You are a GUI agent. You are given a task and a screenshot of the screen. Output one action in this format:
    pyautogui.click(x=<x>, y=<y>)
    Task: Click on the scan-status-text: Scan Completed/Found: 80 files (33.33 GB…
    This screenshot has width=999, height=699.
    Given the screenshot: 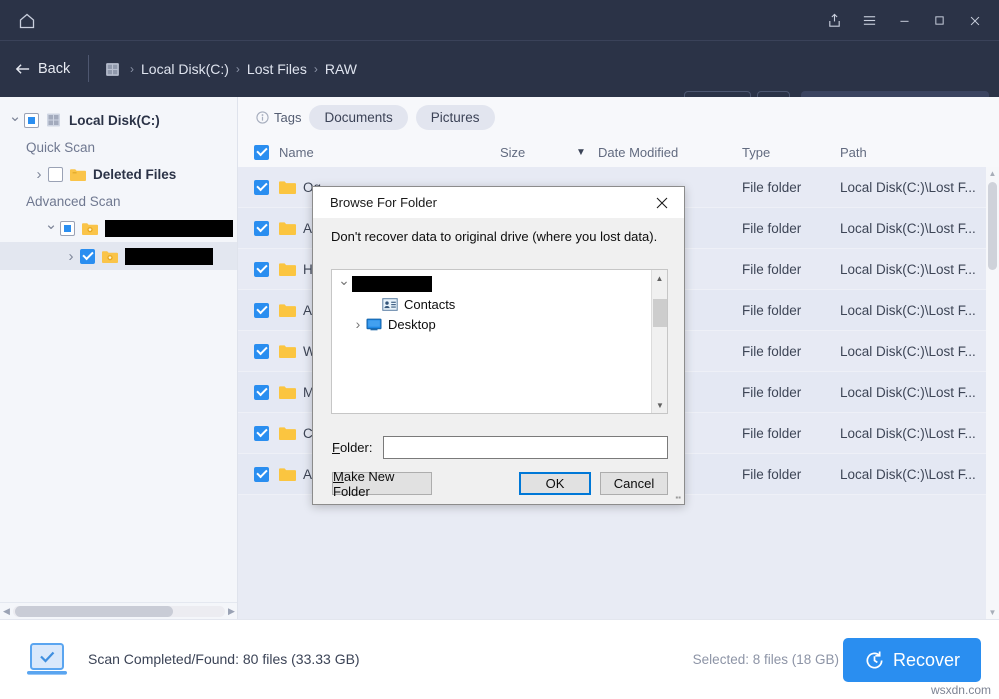 What is the action you would take?
    pyautogui.click(x=224, y=659)
    